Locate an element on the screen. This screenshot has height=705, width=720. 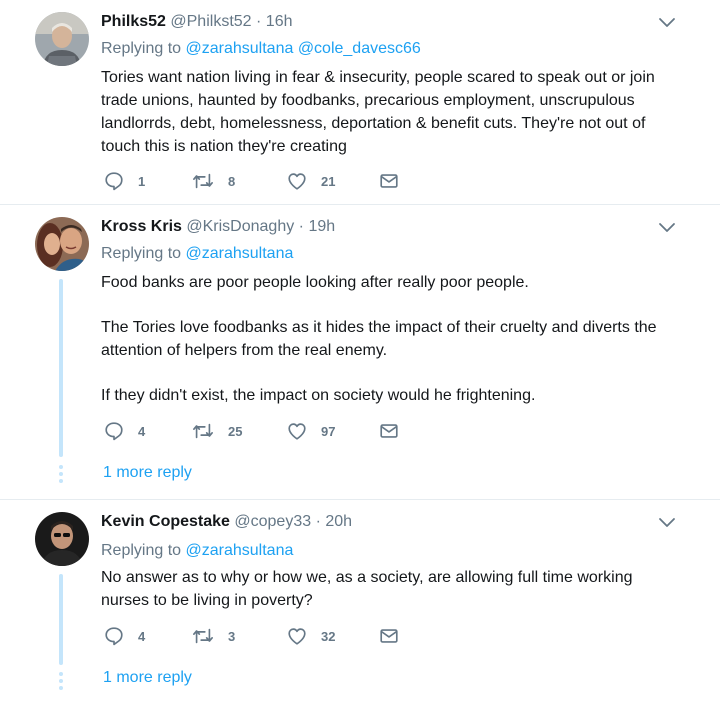
user-handle: @Philkst52 is located at coordinates (210, 21).